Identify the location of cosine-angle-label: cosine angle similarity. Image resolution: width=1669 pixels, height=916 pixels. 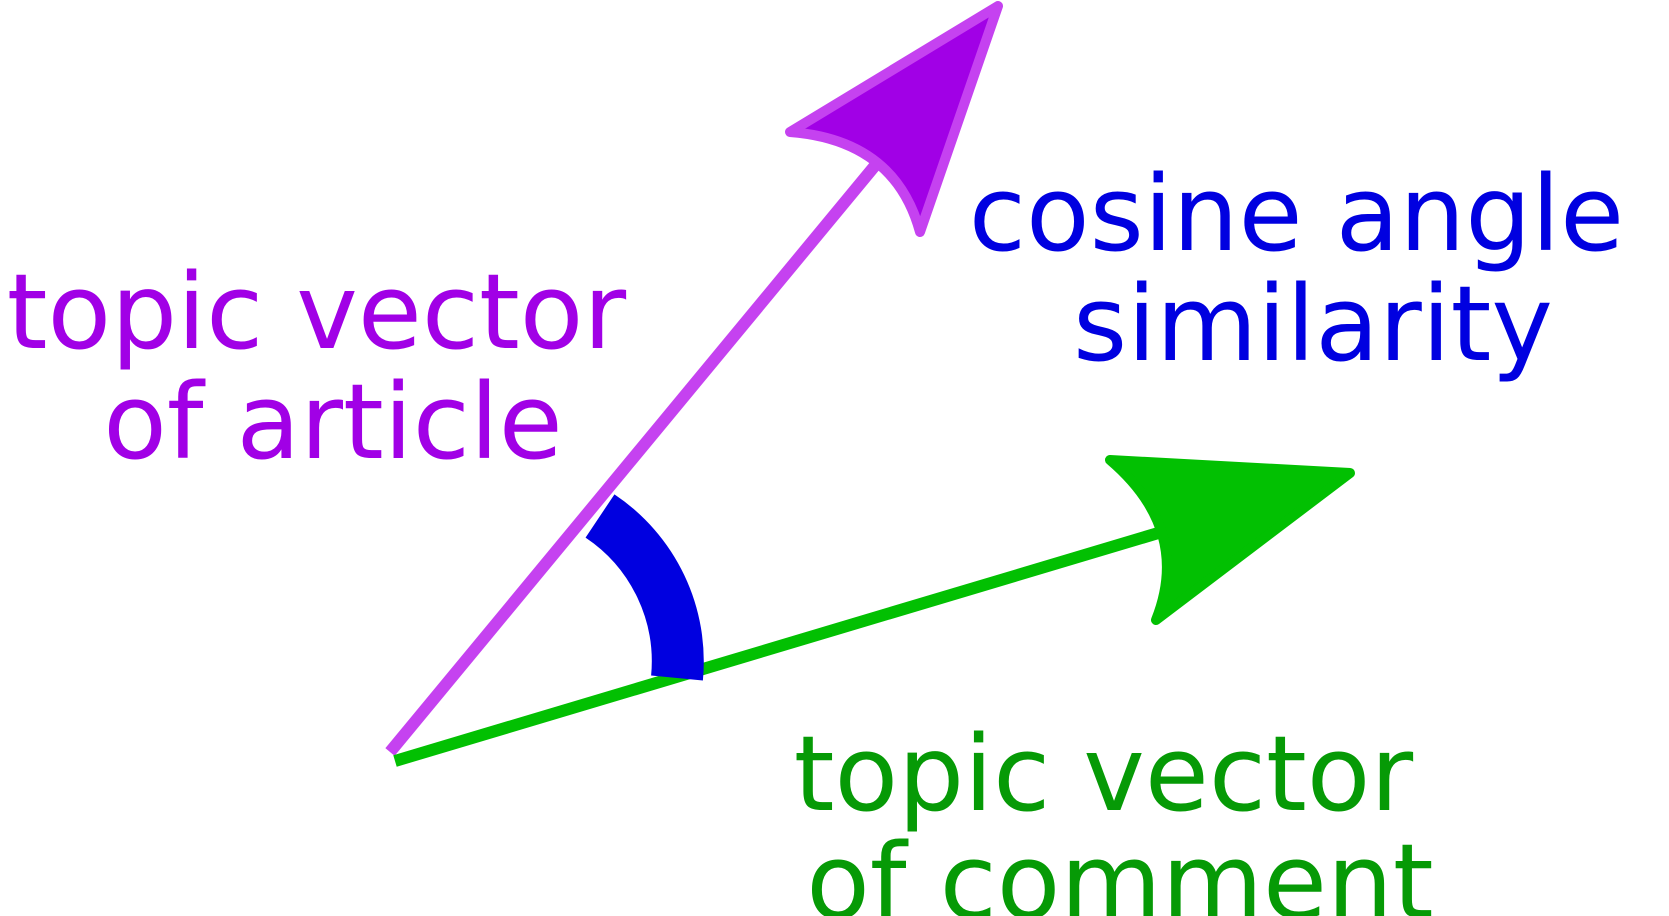
(1313, 269).